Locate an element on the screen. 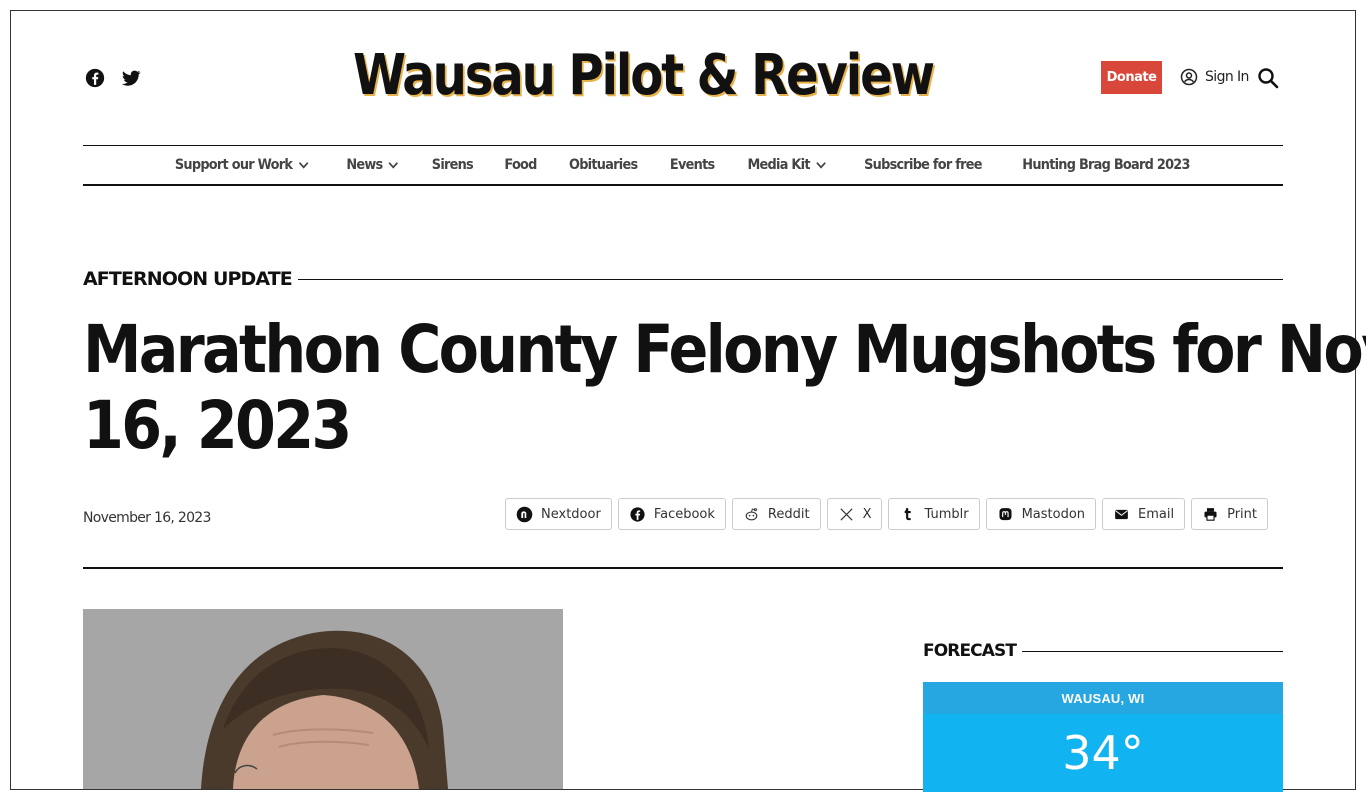  kicker-rule is located at coordinates (790, 279).